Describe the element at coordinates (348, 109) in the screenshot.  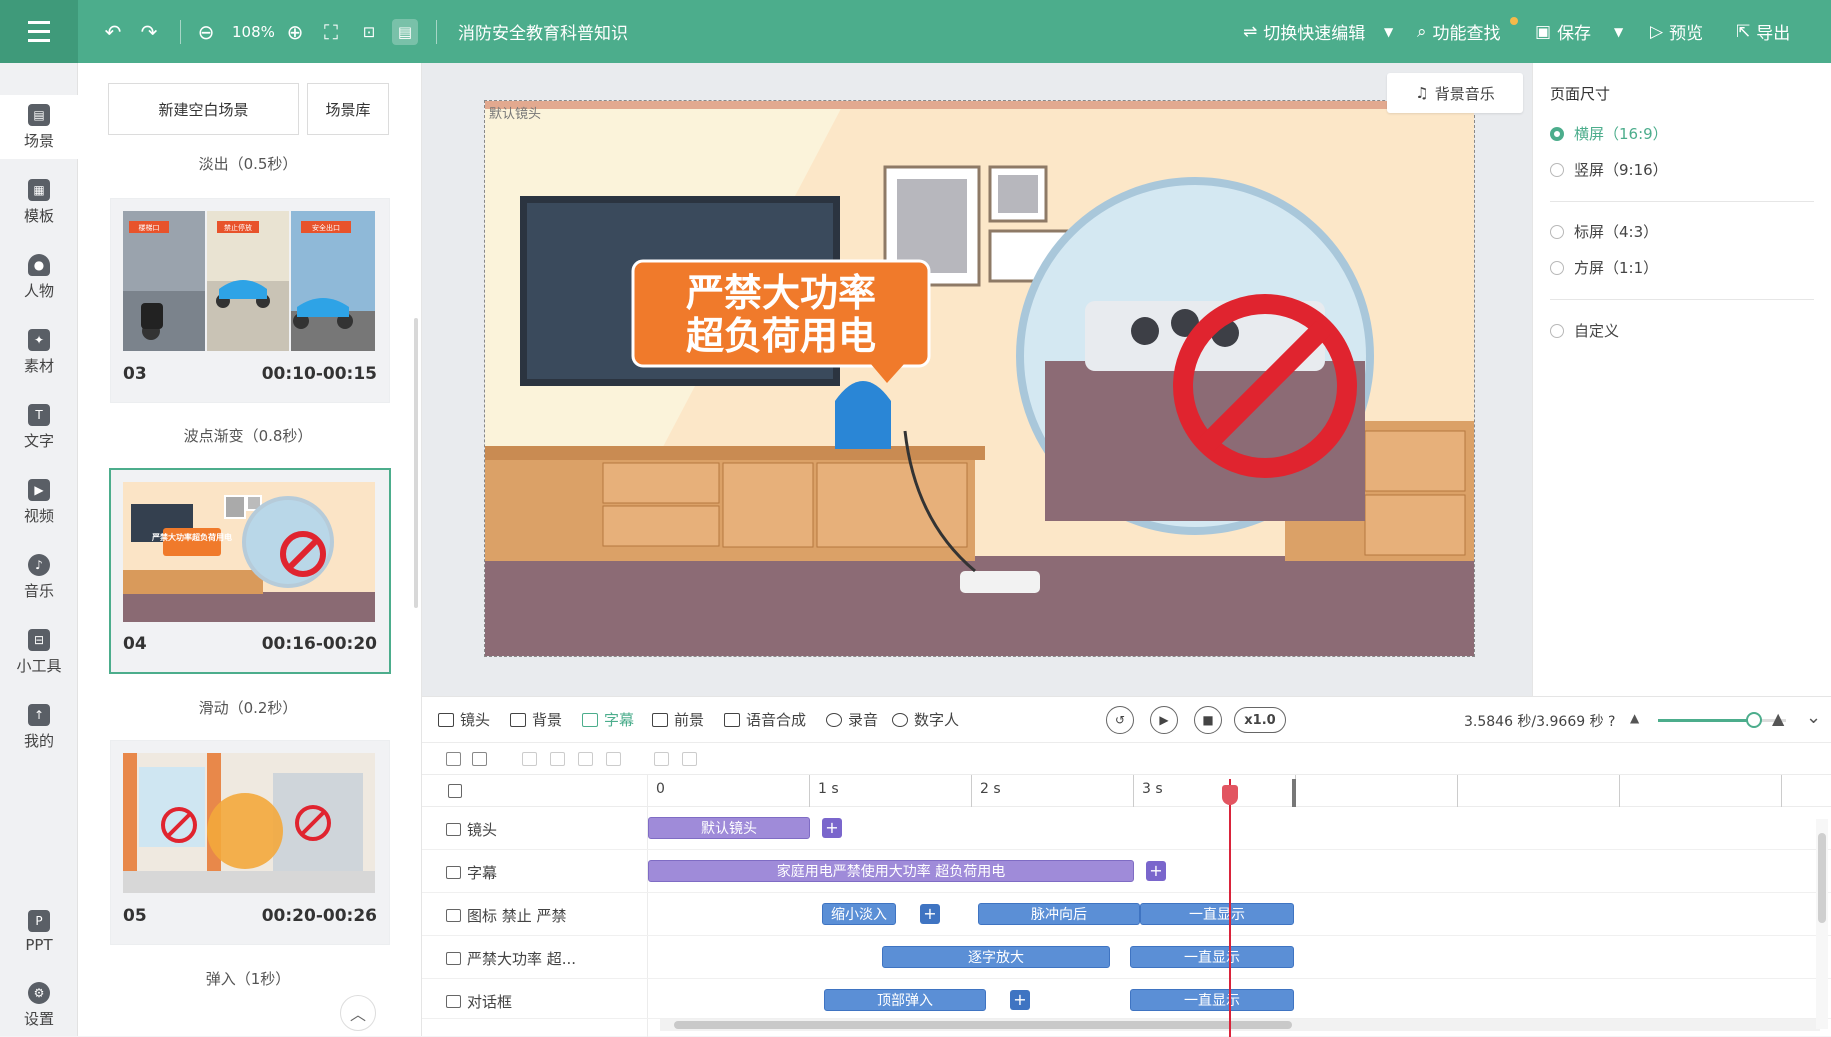
I see `scene-library-button: 场景库` at that location.